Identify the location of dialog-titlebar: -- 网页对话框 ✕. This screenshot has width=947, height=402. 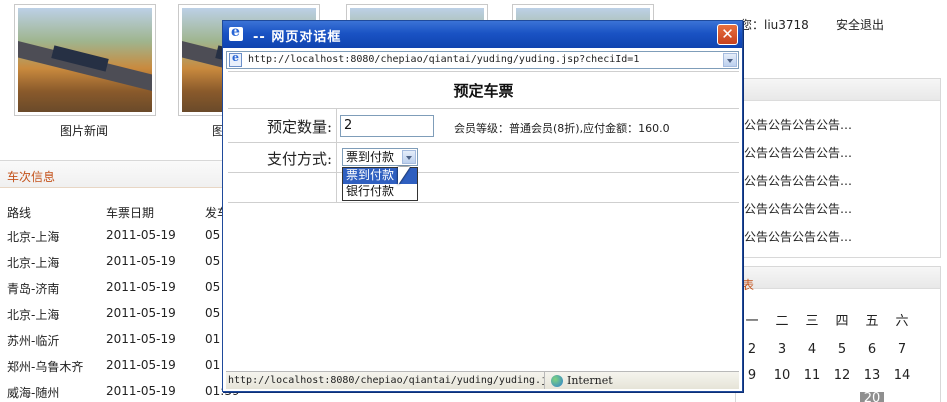
(482, 34).